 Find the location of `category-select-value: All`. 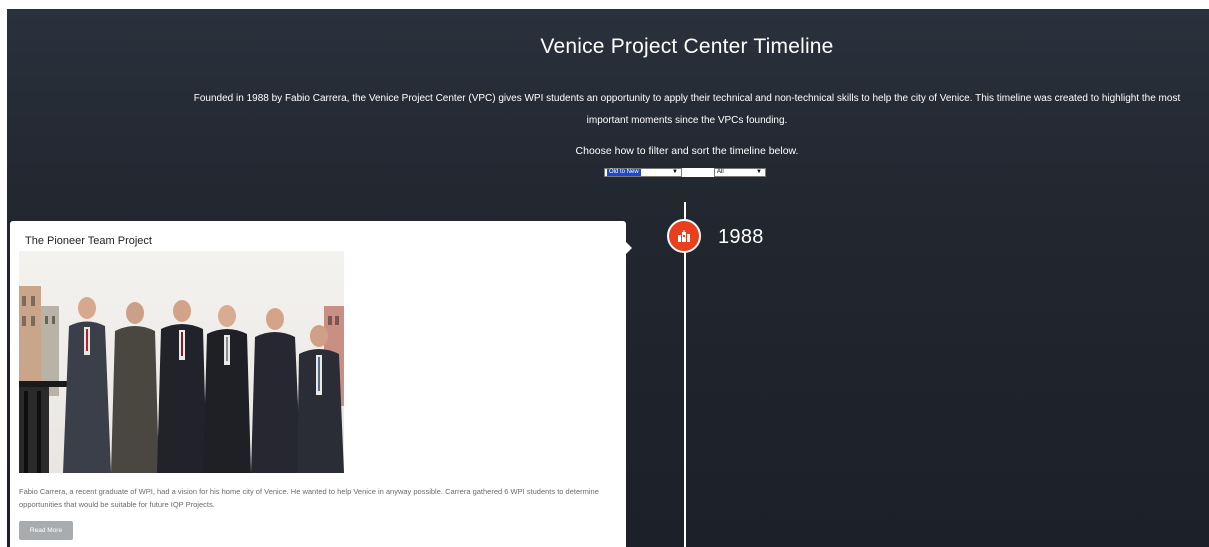

category-select-value: All is located at coordinates (720, 172).